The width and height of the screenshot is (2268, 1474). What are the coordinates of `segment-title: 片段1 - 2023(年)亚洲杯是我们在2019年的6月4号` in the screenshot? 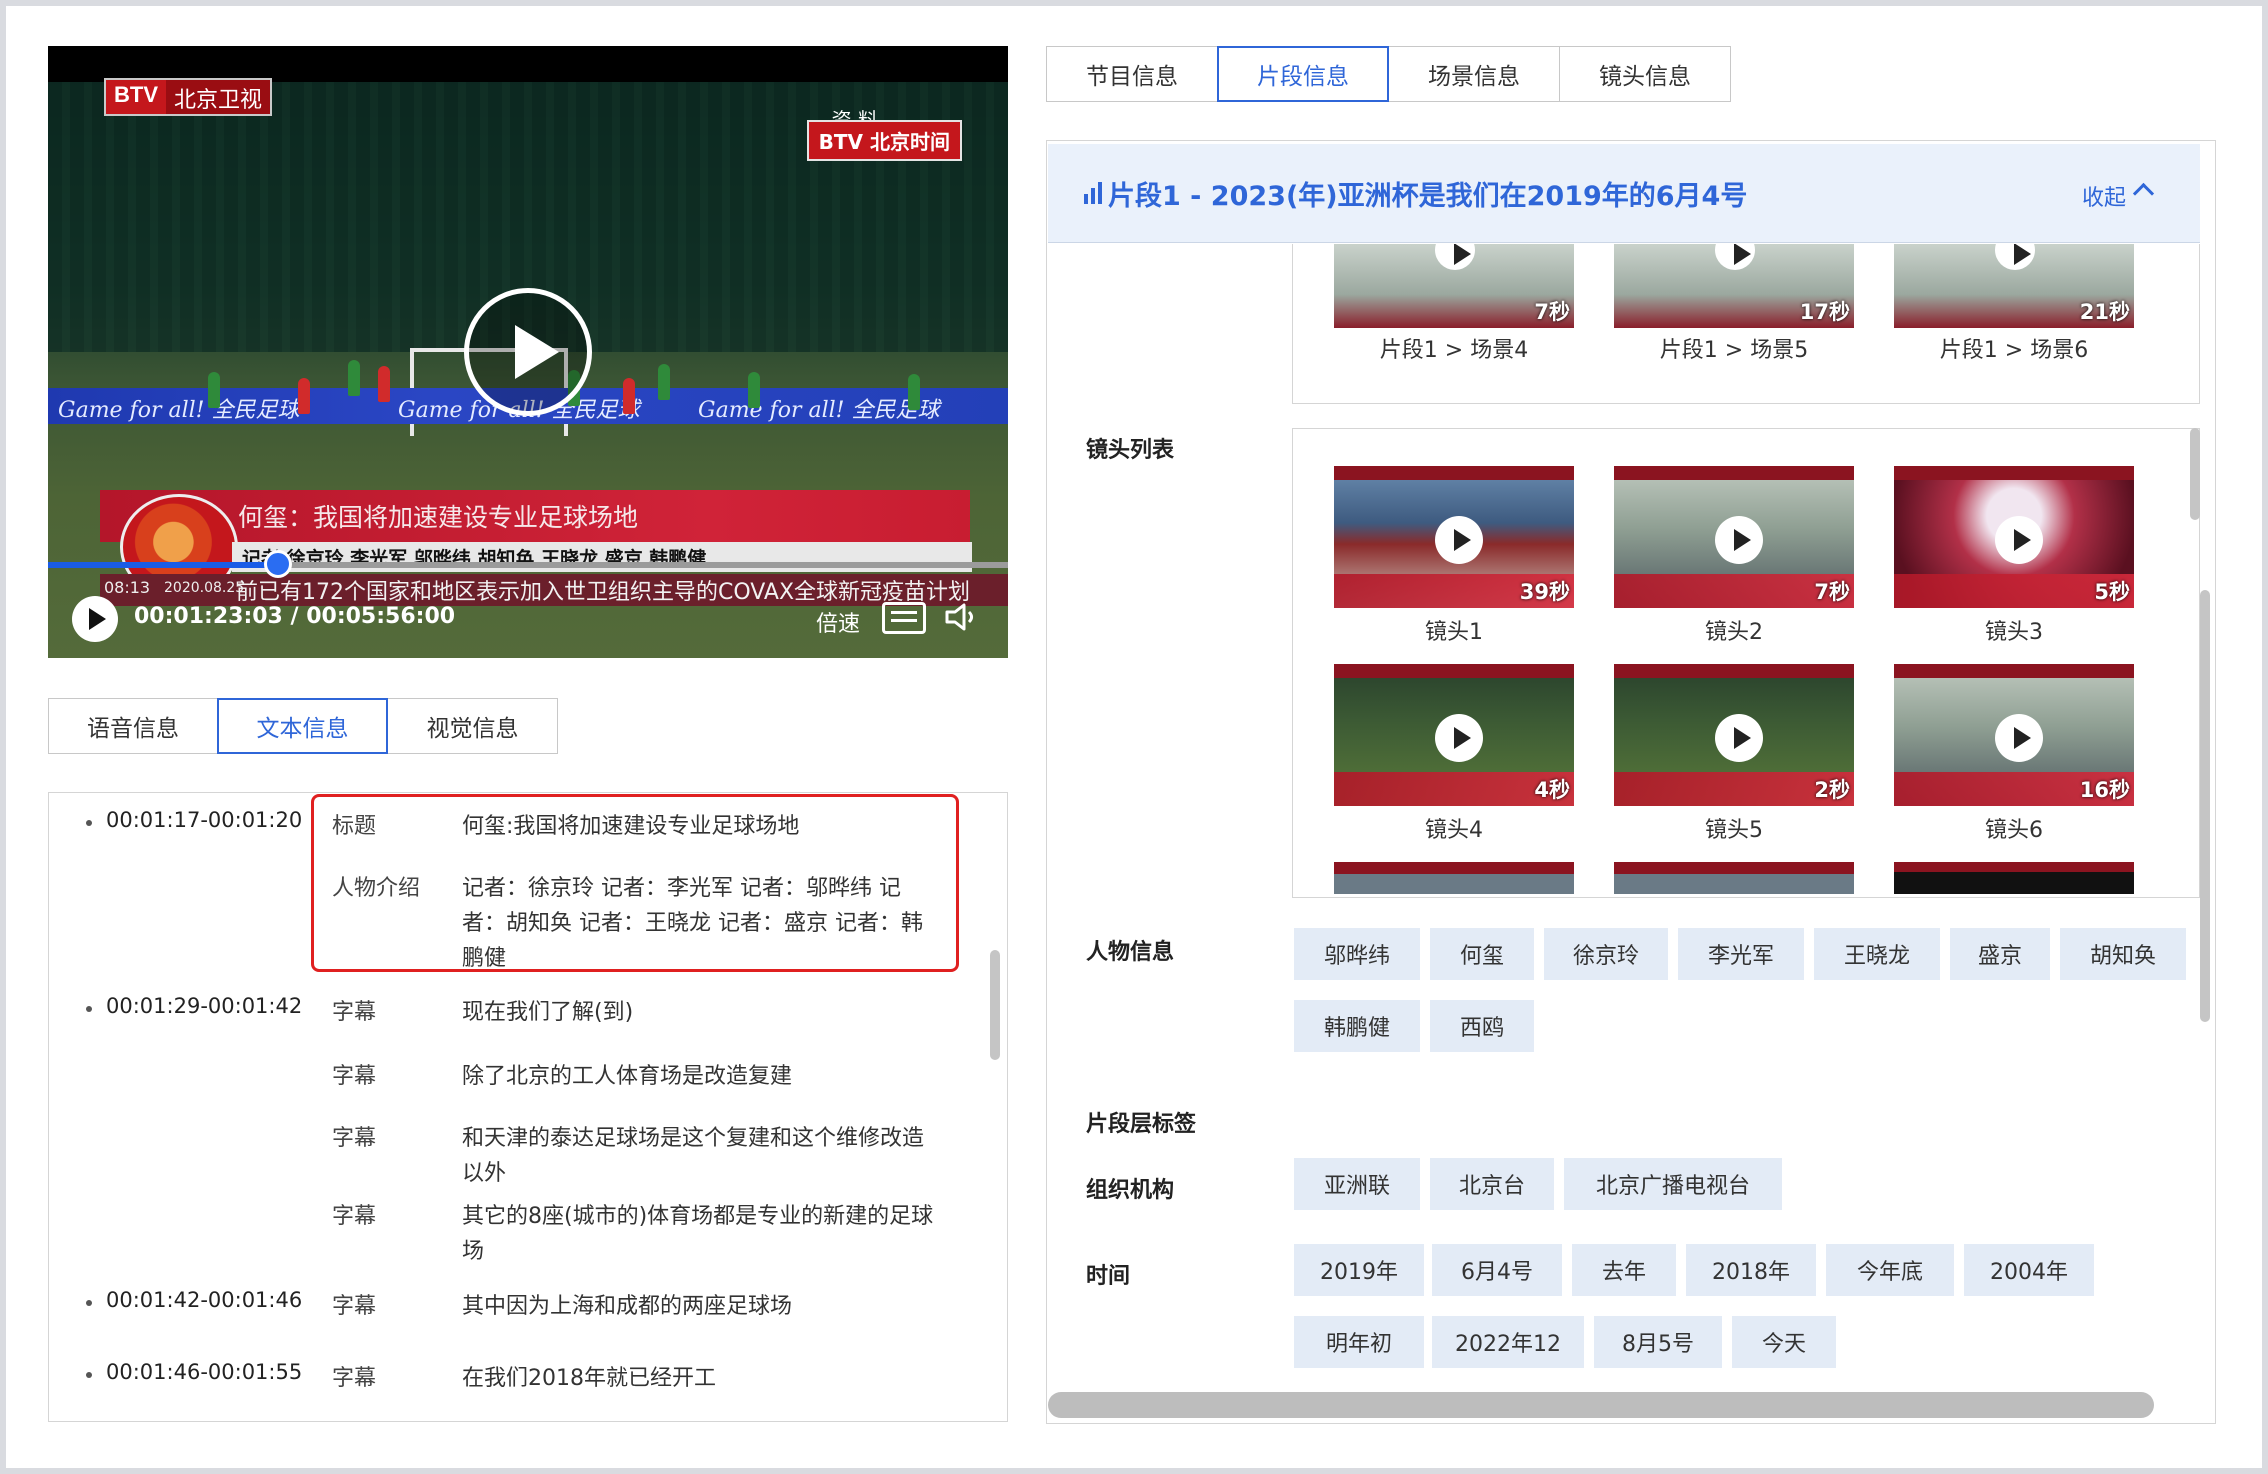 It's located at (1428, 196).